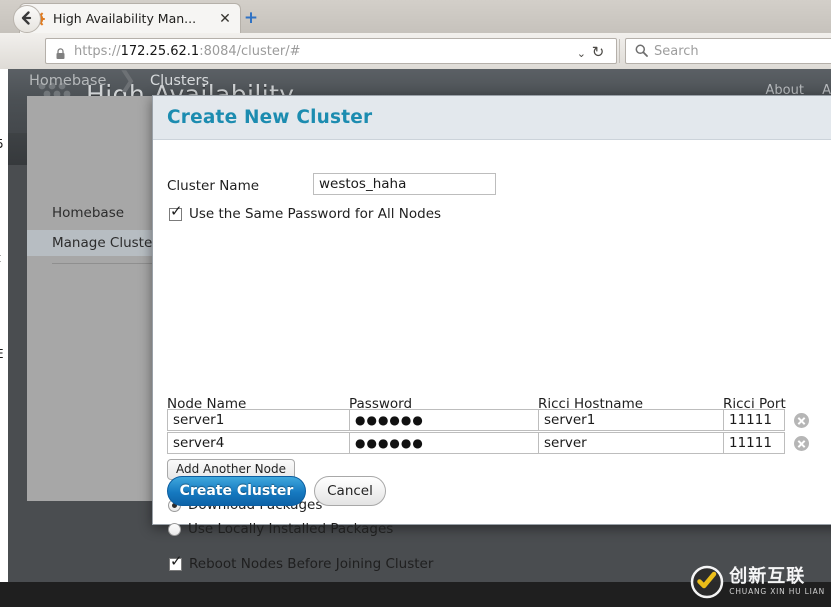  What do you see at coordinates (90, 213) in the screenshot?
I see `sidebar-item-homebase: Homebase` at bounding box center [90, 213].